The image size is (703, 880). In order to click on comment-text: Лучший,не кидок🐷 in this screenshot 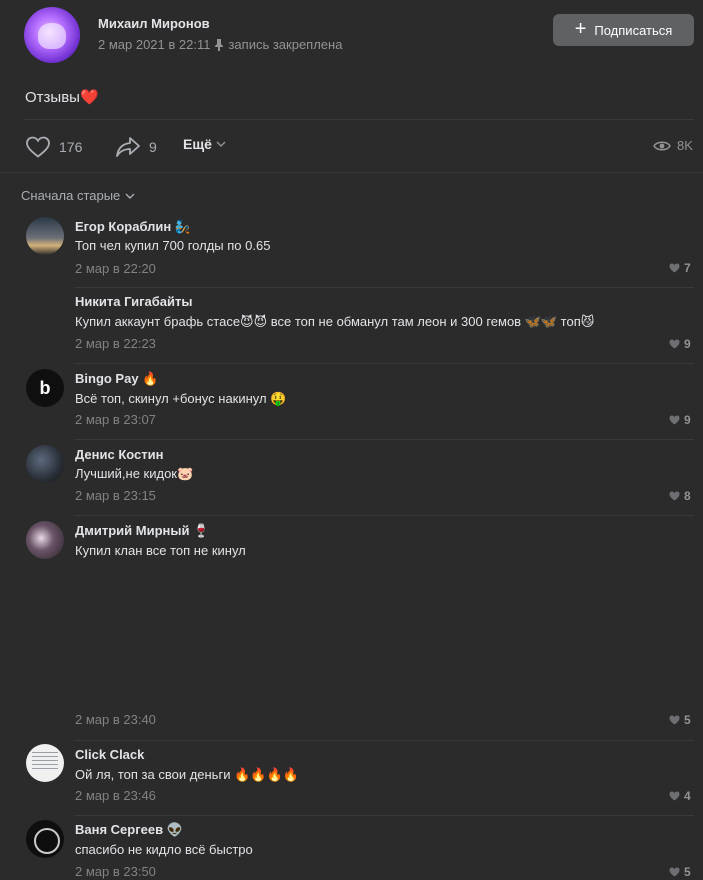, I will do `click(134, 473)`.